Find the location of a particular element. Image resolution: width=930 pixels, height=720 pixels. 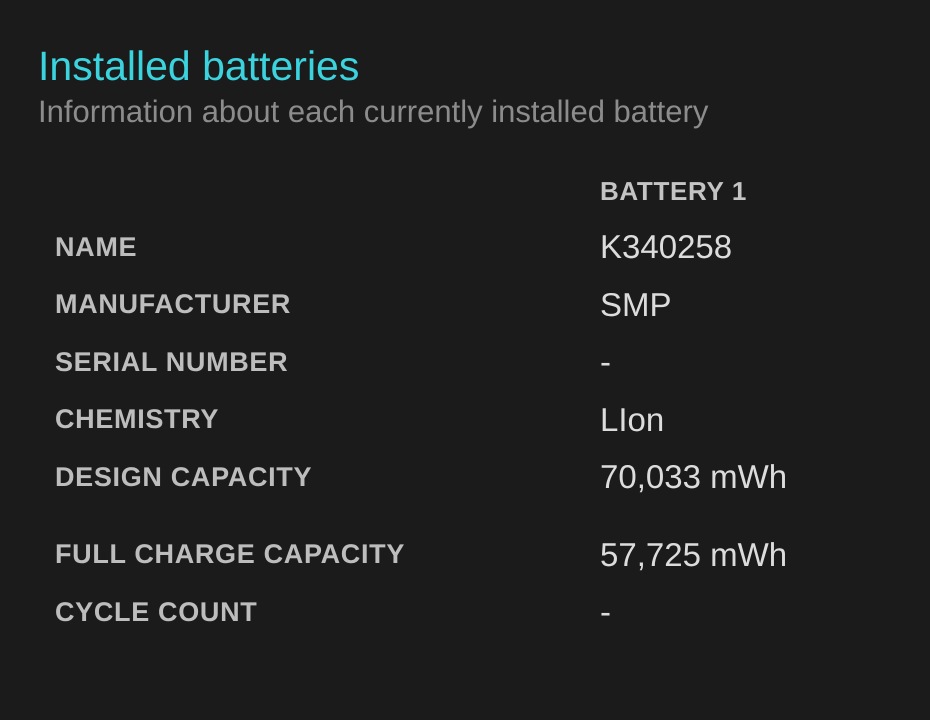

property-label: FULL CHARGE CAPACITY is located at coordinates (230, 554).